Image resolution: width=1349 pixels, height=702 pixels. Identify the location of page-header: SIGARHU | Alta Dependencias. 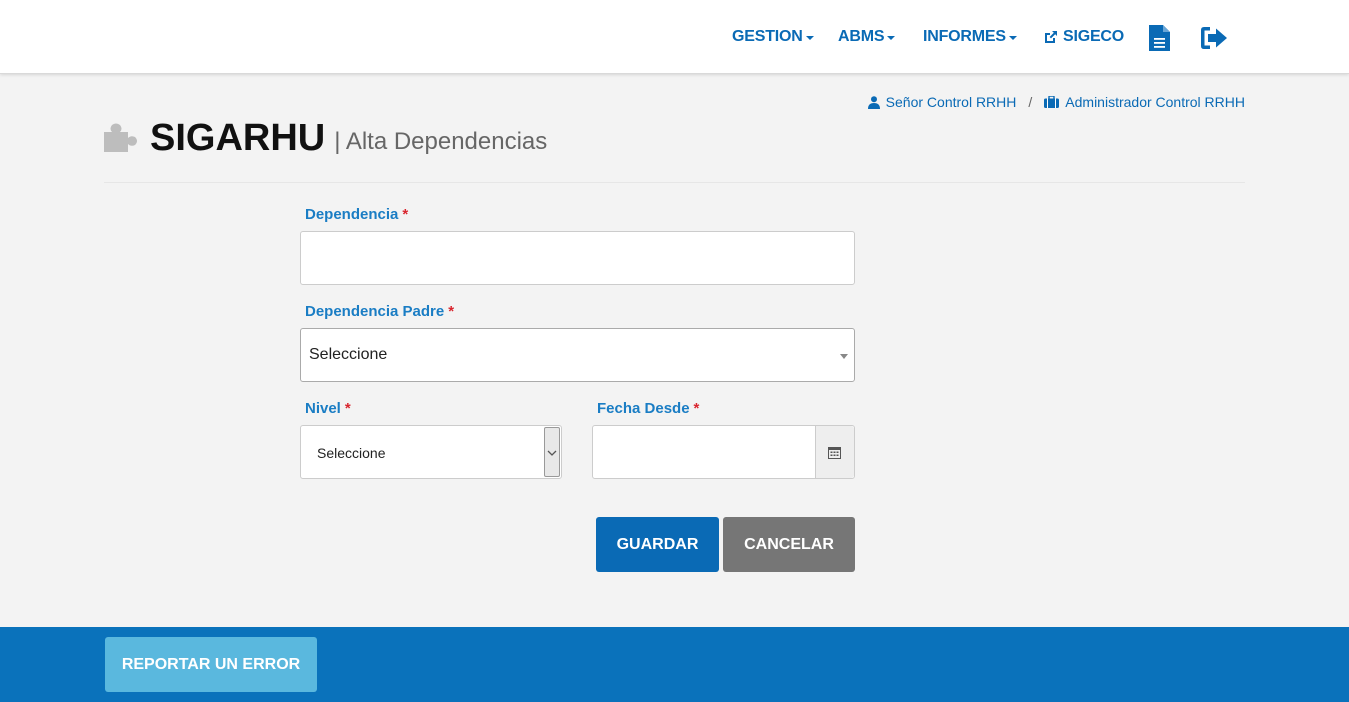
(325, 136).